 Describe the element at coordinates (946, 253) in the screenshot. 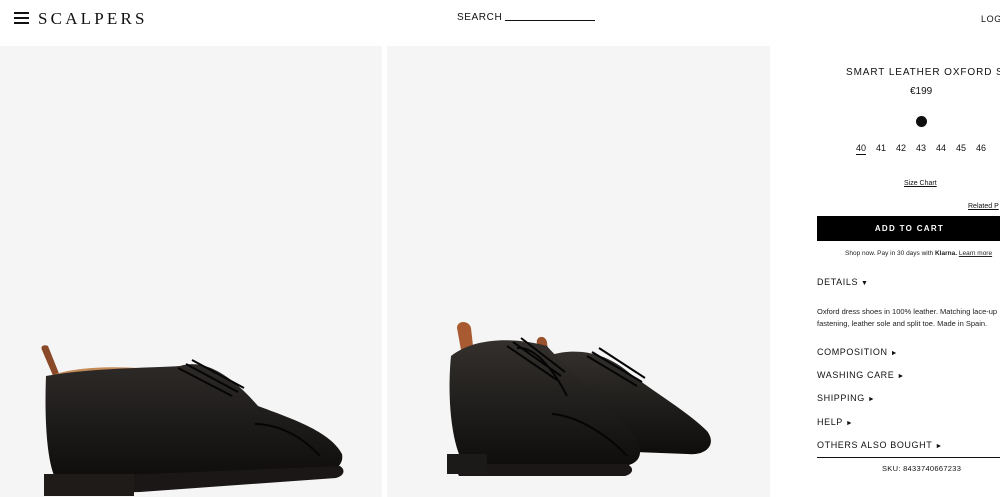

I see `klarna-brand: Klarna.` at that location.